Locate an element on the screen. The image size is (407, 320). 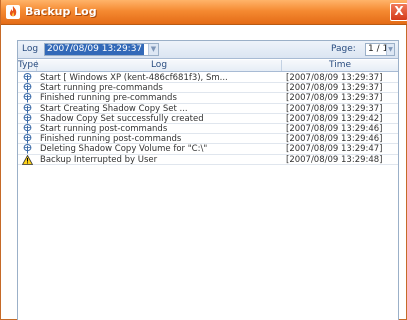
log-time: [2007/08/09 13:29:47] is located at coordinates (334, 149).